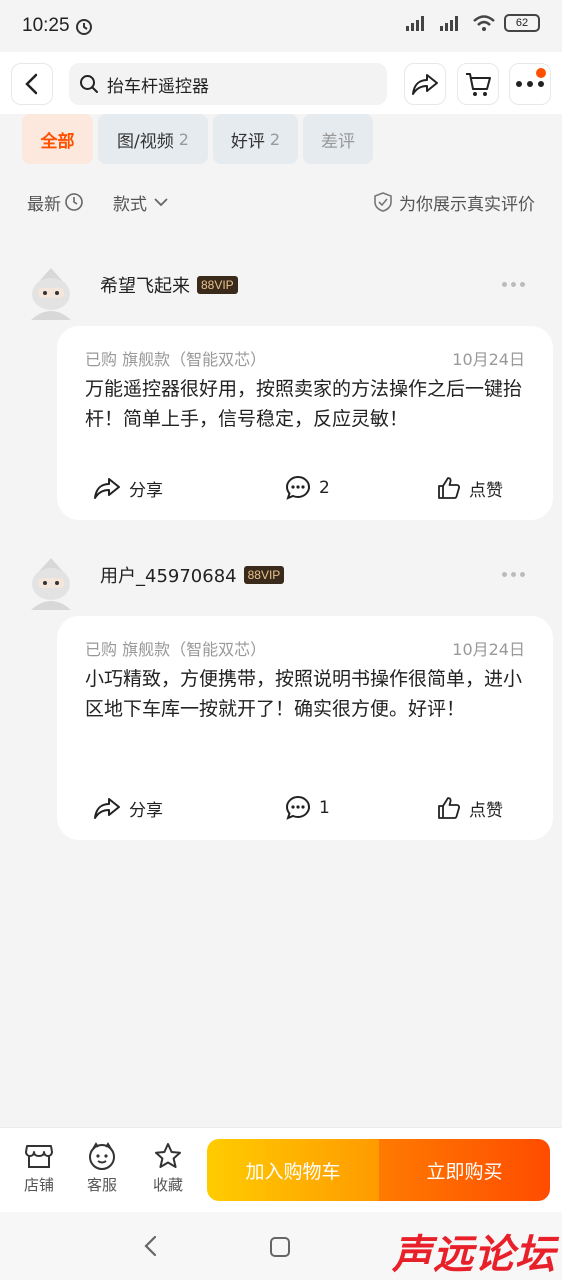  Describe the element at coordinates (145, 286) in the screenshot. I see `username-text: 希望飞起来` at that location.